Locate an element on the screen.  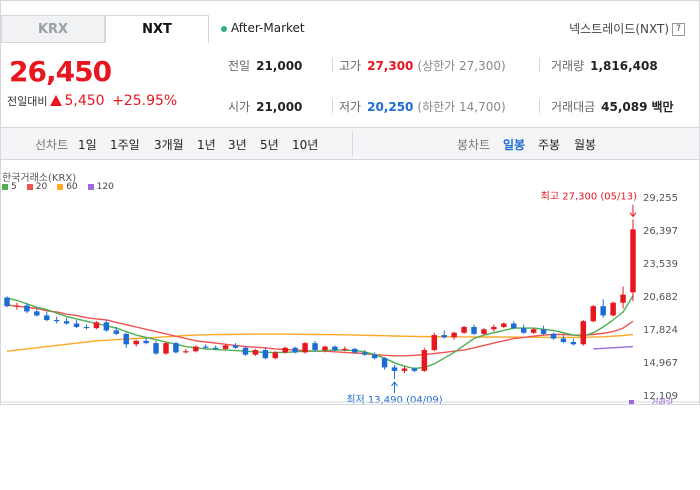
ma20-line is located at coordinates (320, 330).